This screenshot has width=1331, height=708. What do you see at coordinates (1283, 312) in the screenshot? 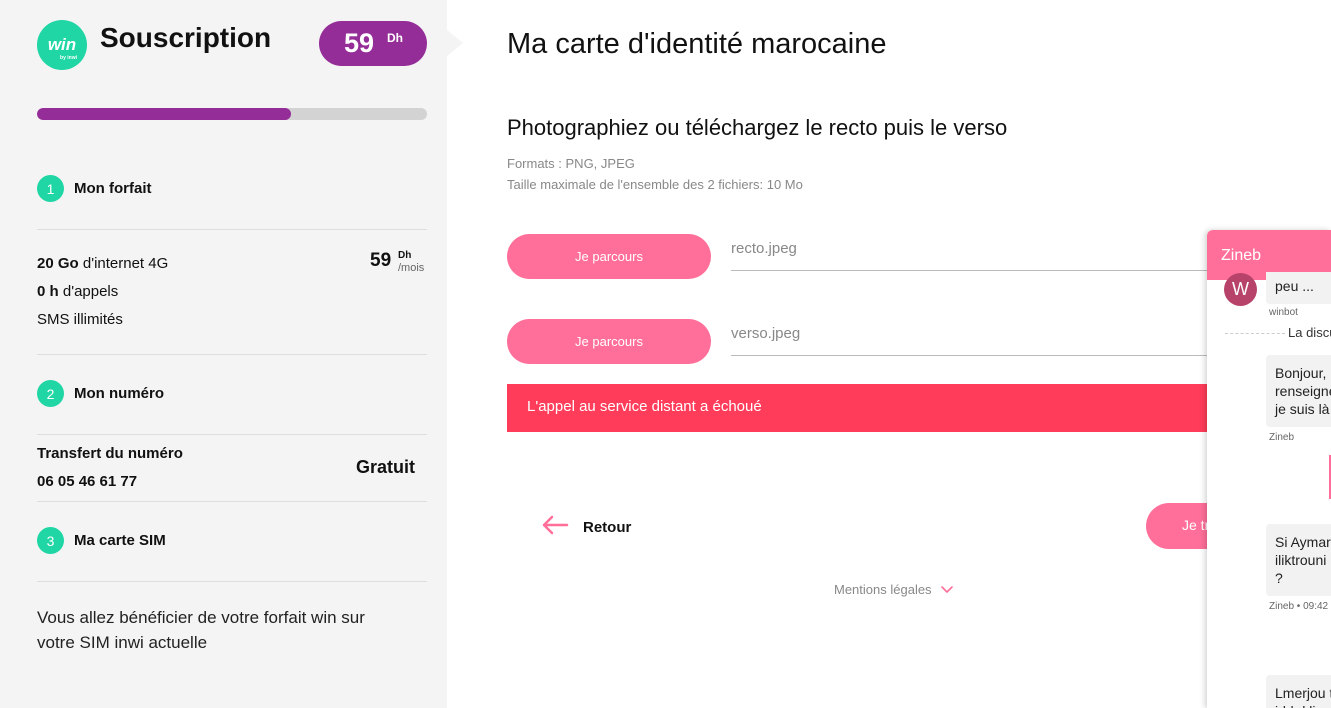
I see `chat-message-meta: winbot` at bounding box center [1283, 312].